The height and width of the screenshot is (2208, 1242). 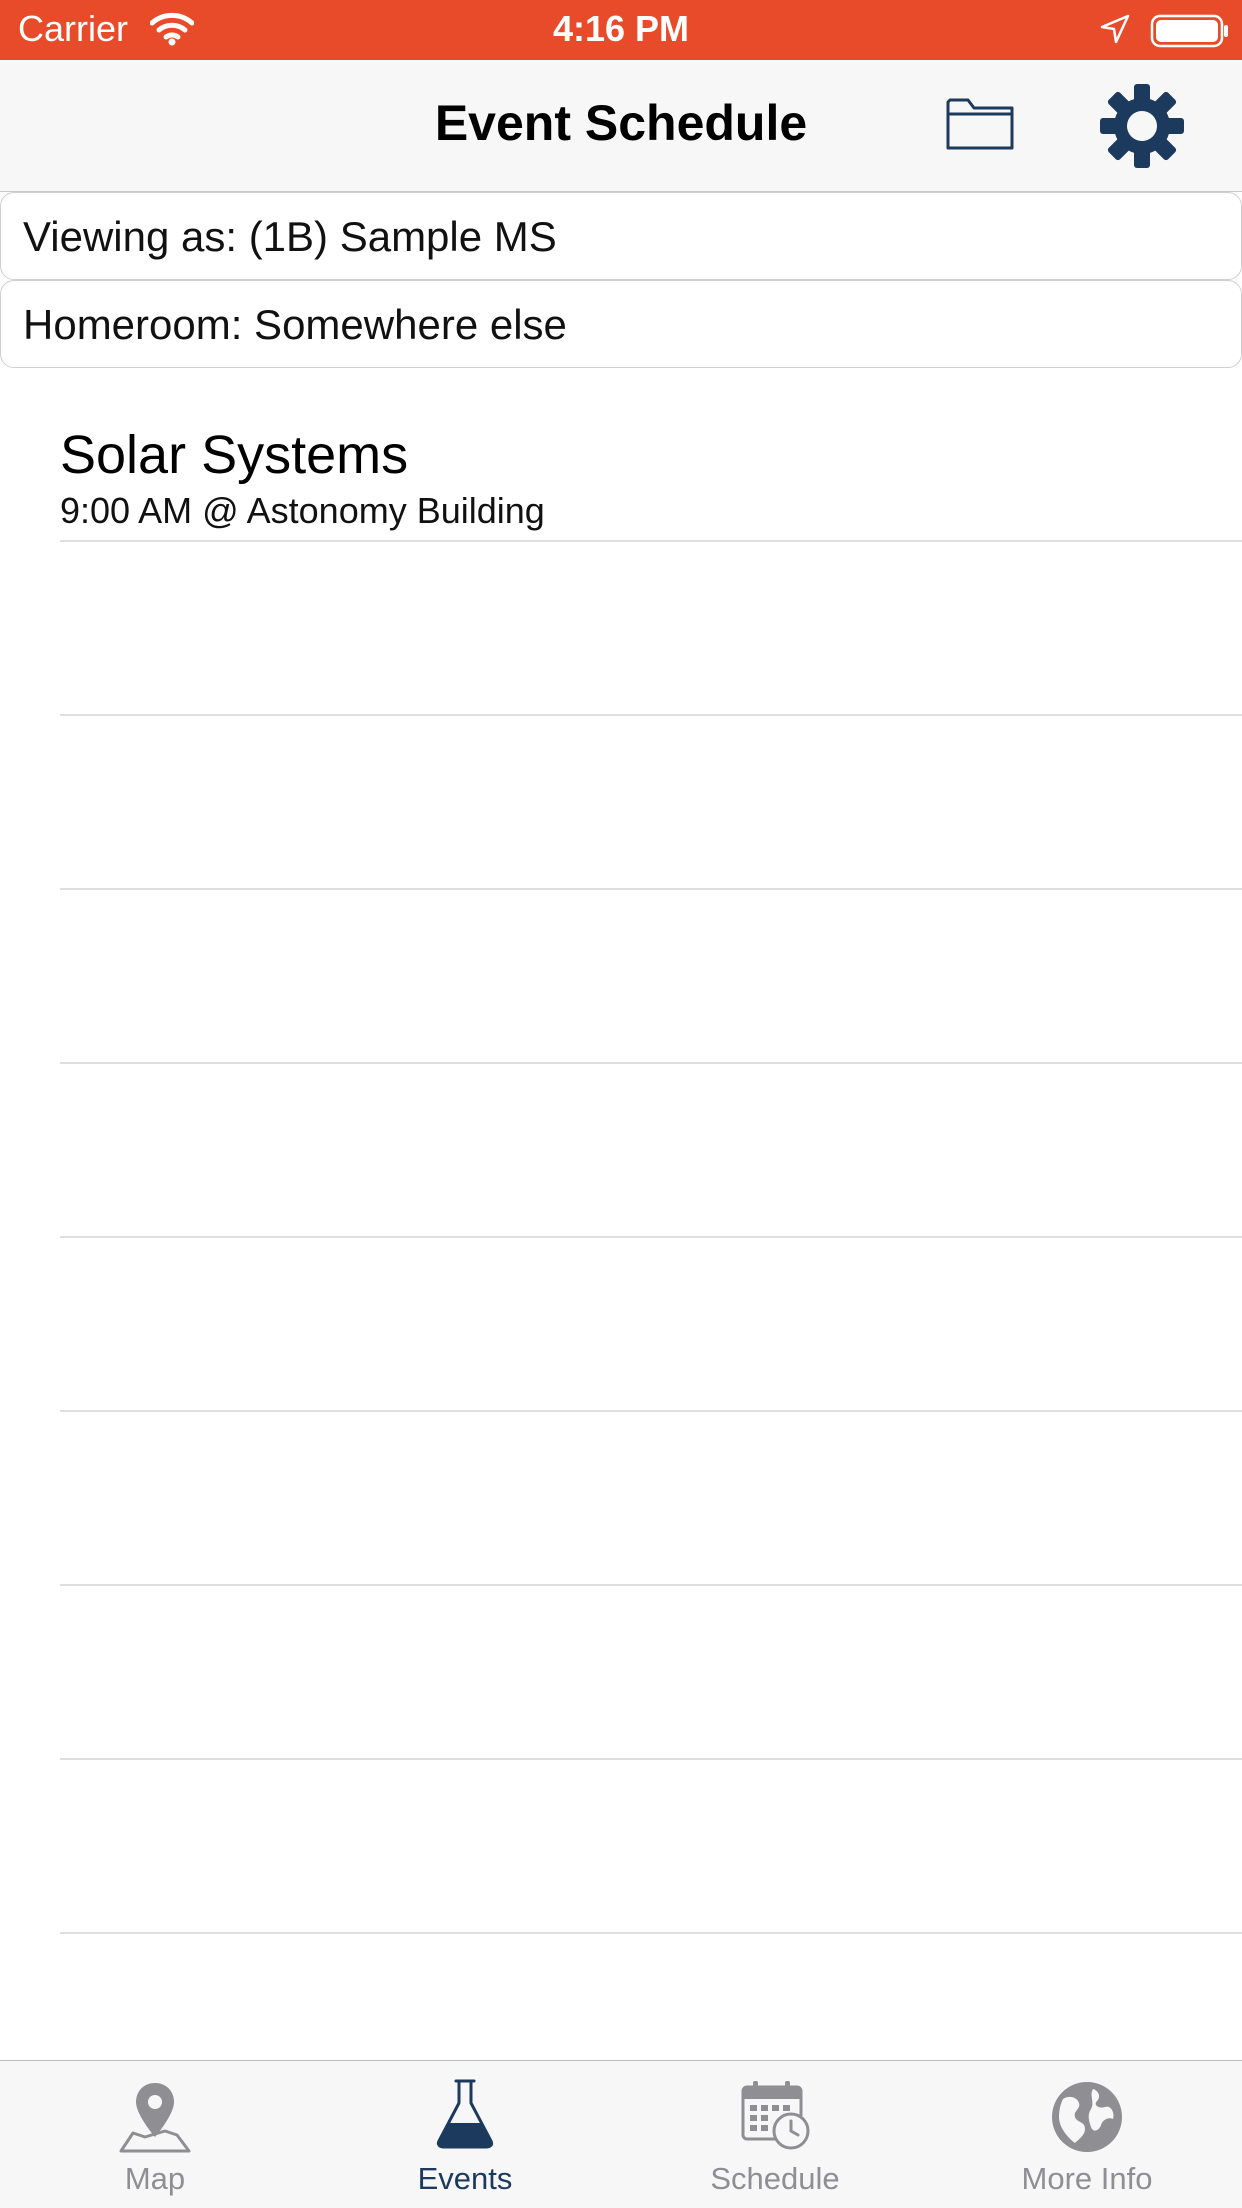 What do you see at coordinates (465, 2116) in the screenshot?
I see `flask-icon` at bounding box center [465, 2116].